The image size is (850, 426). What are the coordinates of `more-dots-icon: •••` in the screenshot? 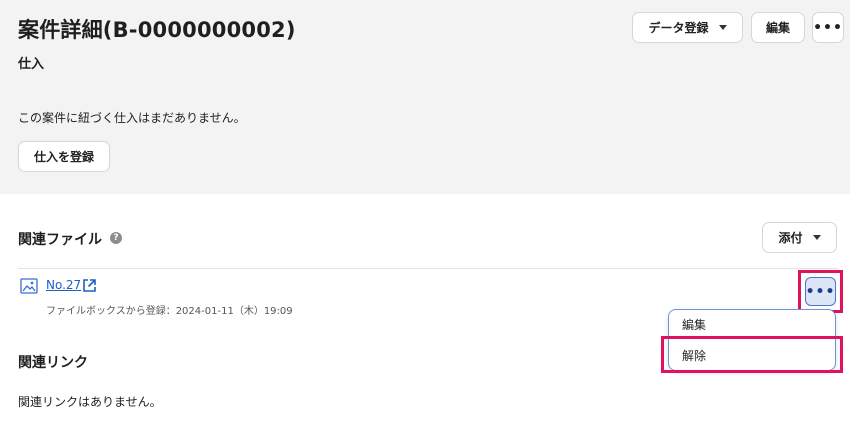 It's located at (828, 27).